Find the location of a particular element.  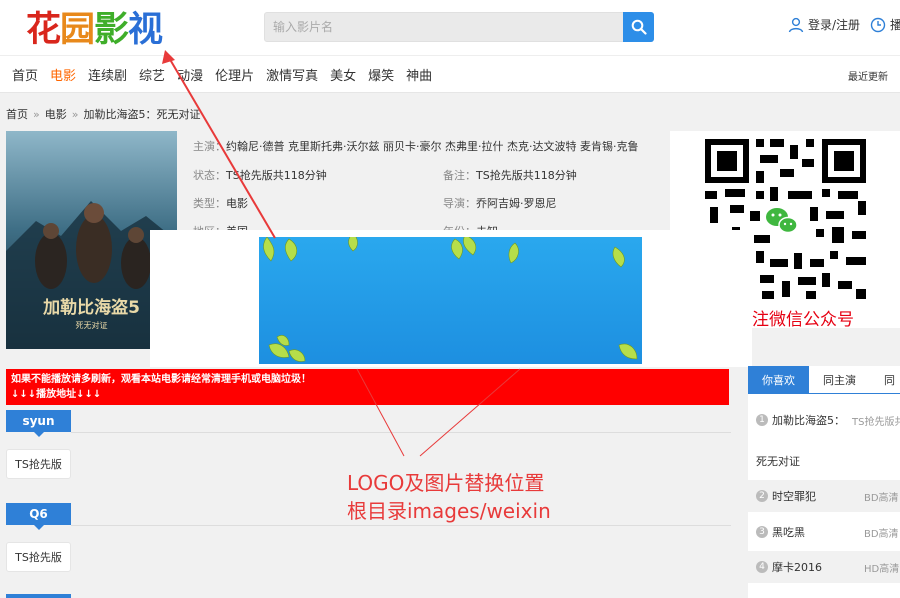

breadcrumb-home: 首页 is located at coordinates (17, 114).